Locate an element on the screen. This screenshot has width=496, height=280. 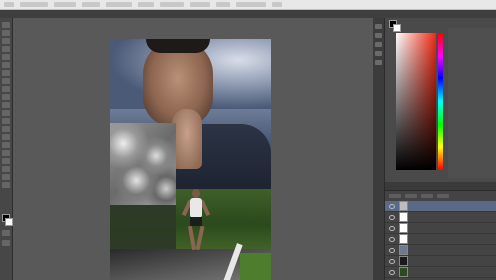
paragraph-panel-icon is located at coordinates (378, 53).